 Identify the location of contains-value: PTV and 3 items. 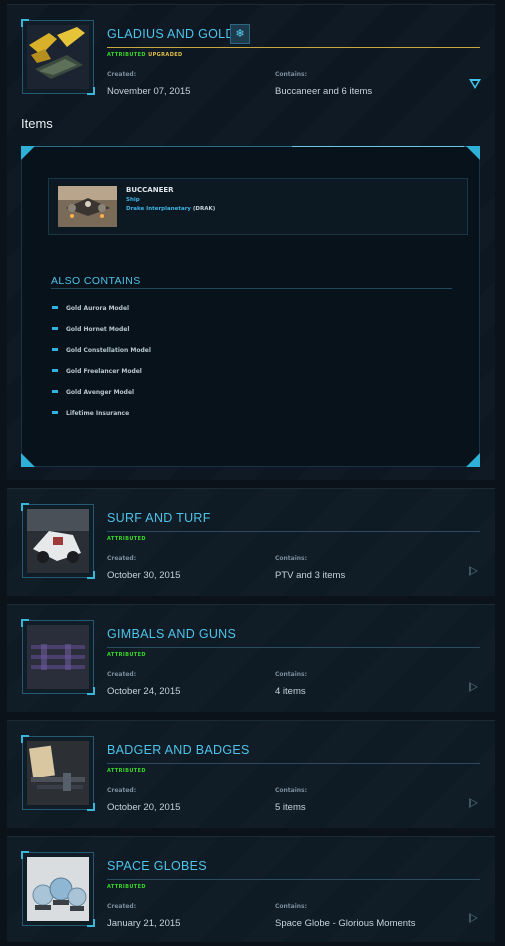
(310, 575).